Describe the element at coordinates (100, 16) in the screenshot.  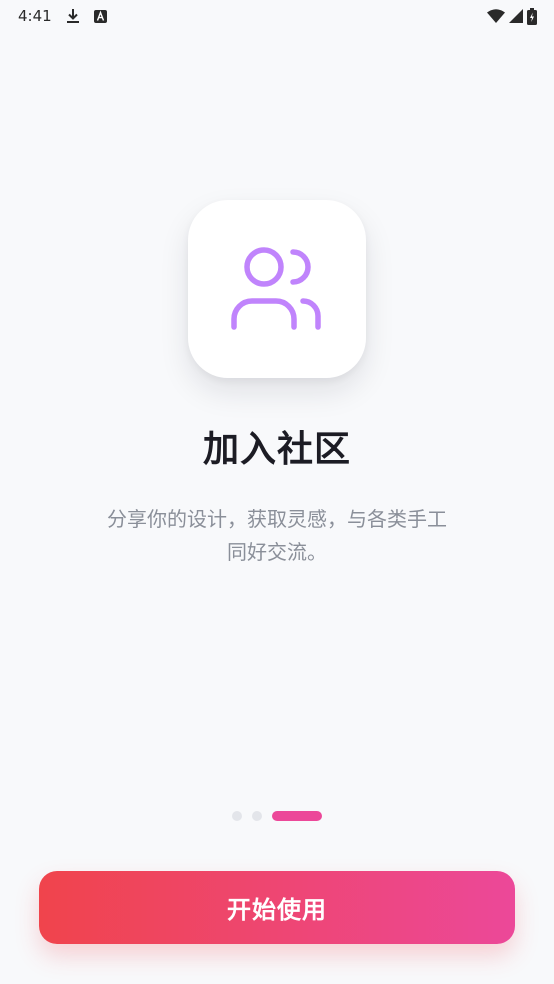
I see `a-badge-icon` at that location.